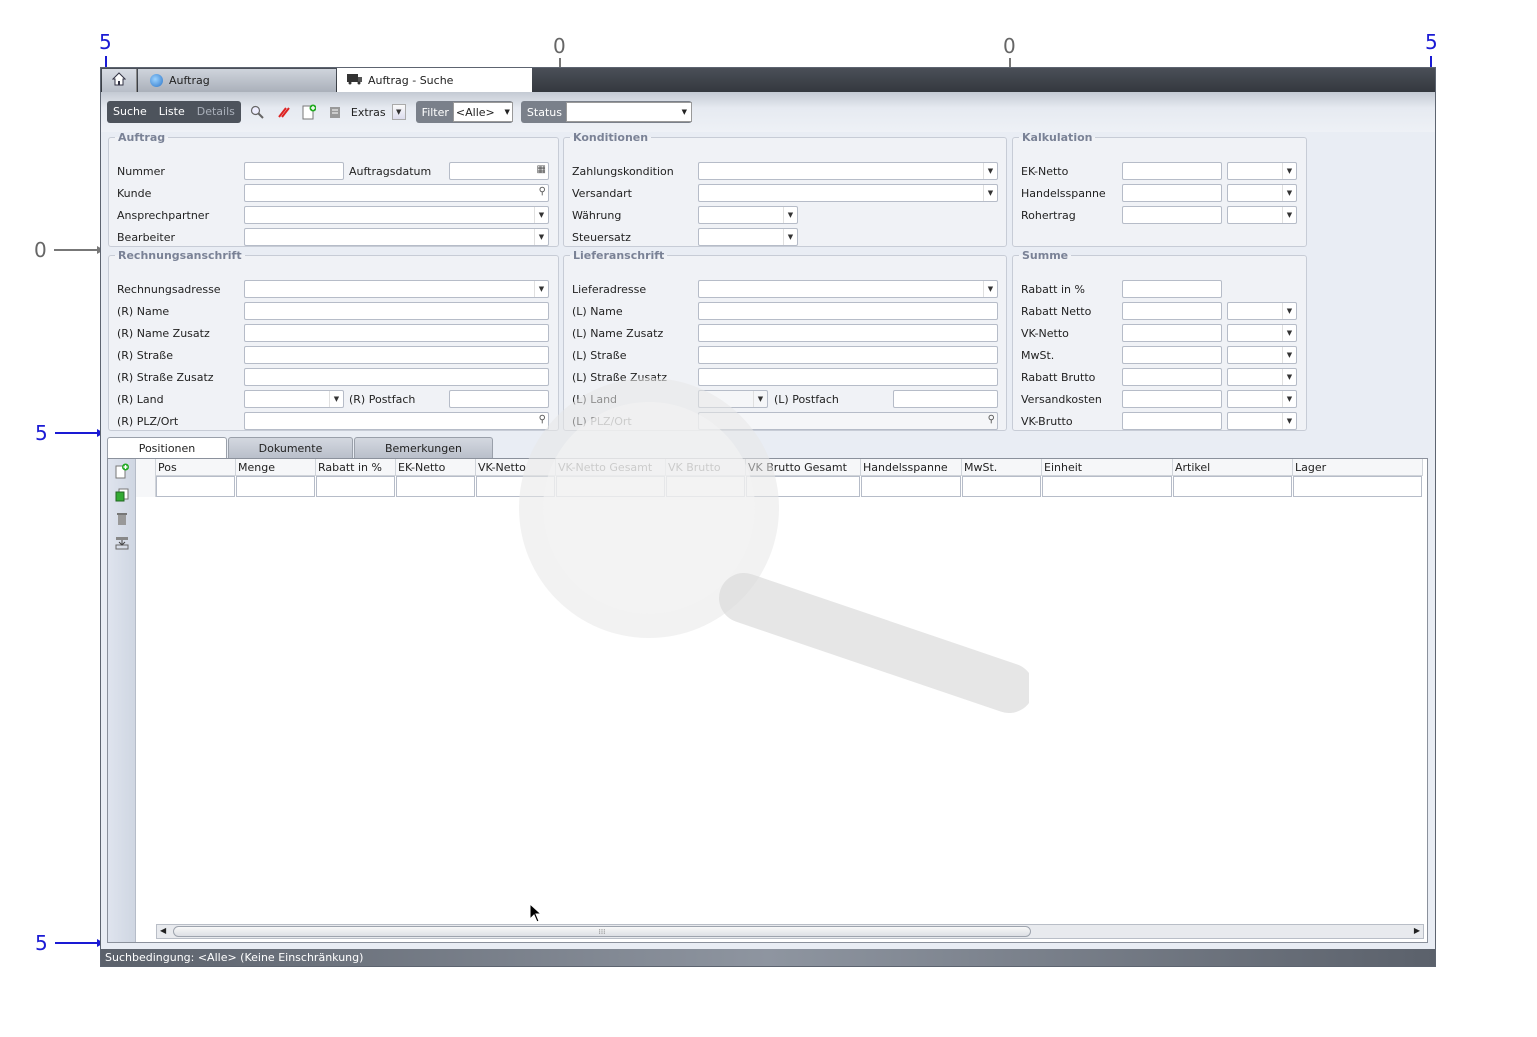 The width and height of the screenshot is (1537, 1037). I want to click on auftragsdatum-field: ▦, so click(499, 171).